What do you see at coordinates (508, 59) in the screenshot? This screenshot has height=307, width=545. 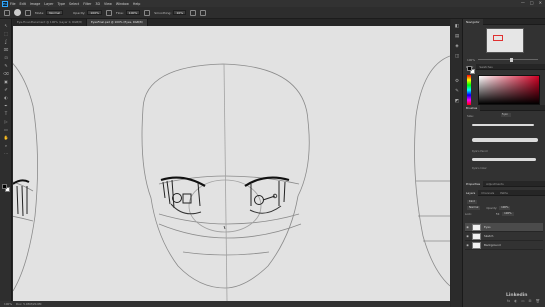 I see `navigator-zoom-slider` at bounding box center [508, 59].